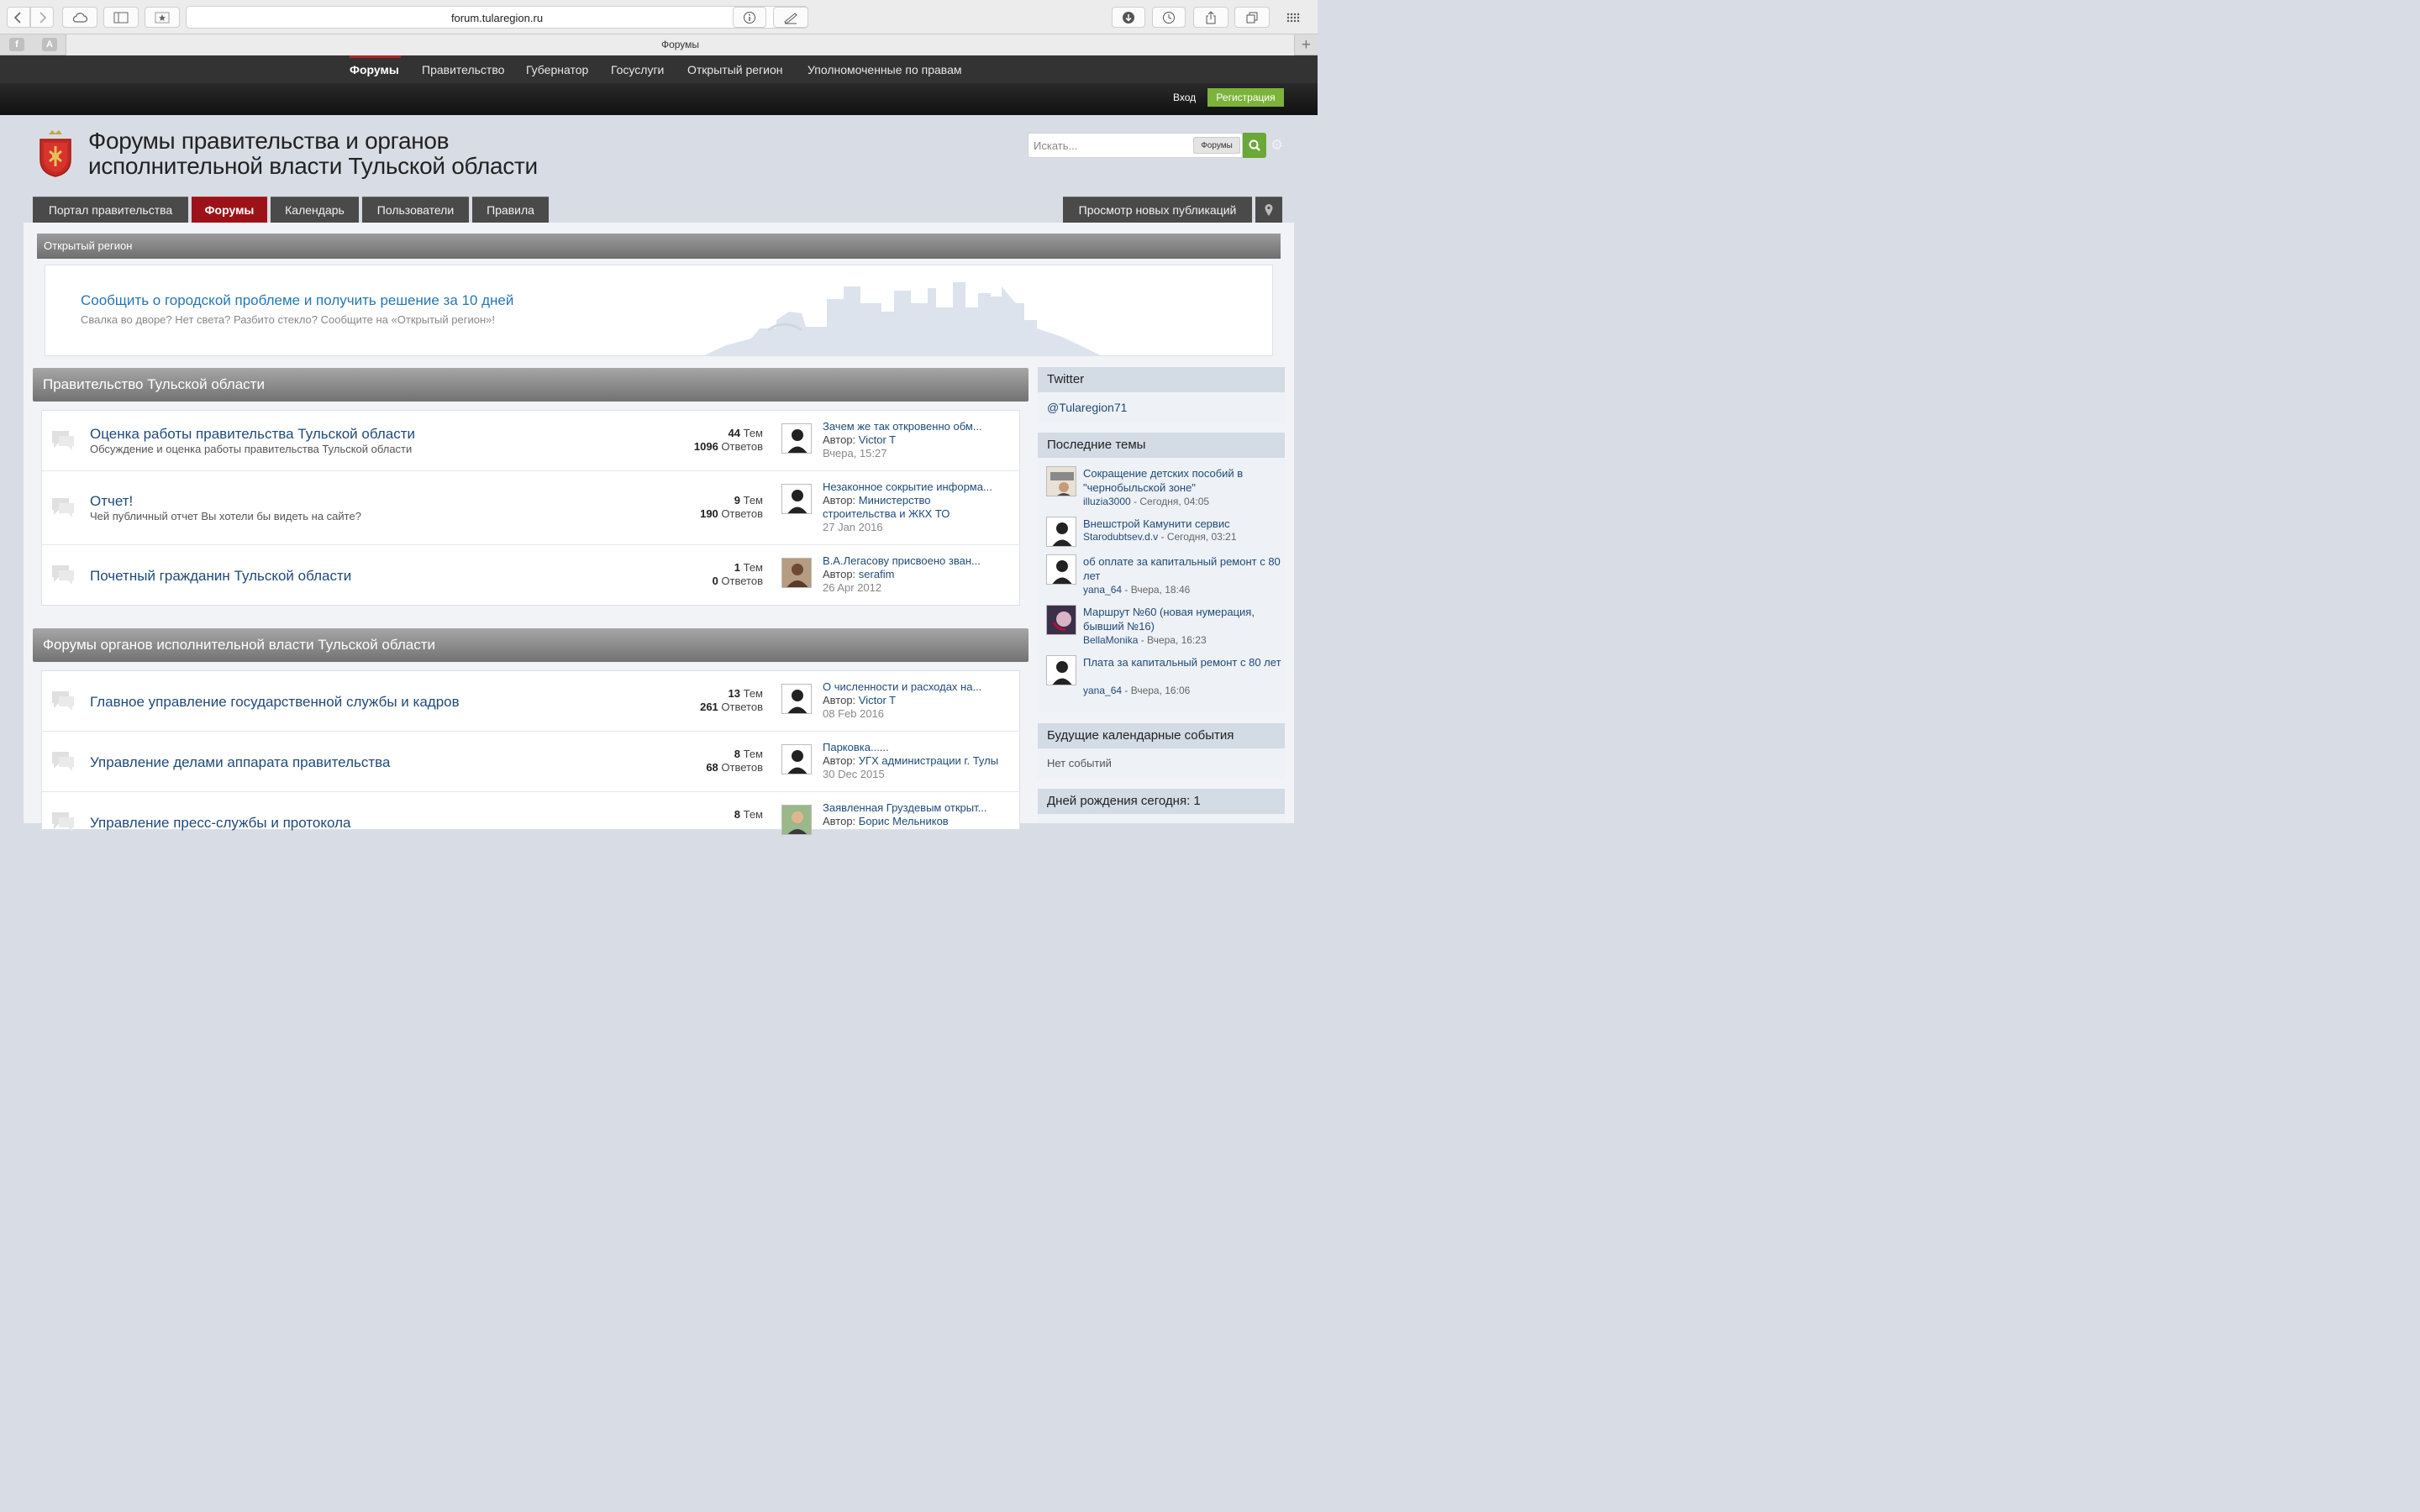  What do you see at coordinates (732, 707) in the screenshot?
I see `reply-count: 261 Ответов` at bounding box center [732, 707].